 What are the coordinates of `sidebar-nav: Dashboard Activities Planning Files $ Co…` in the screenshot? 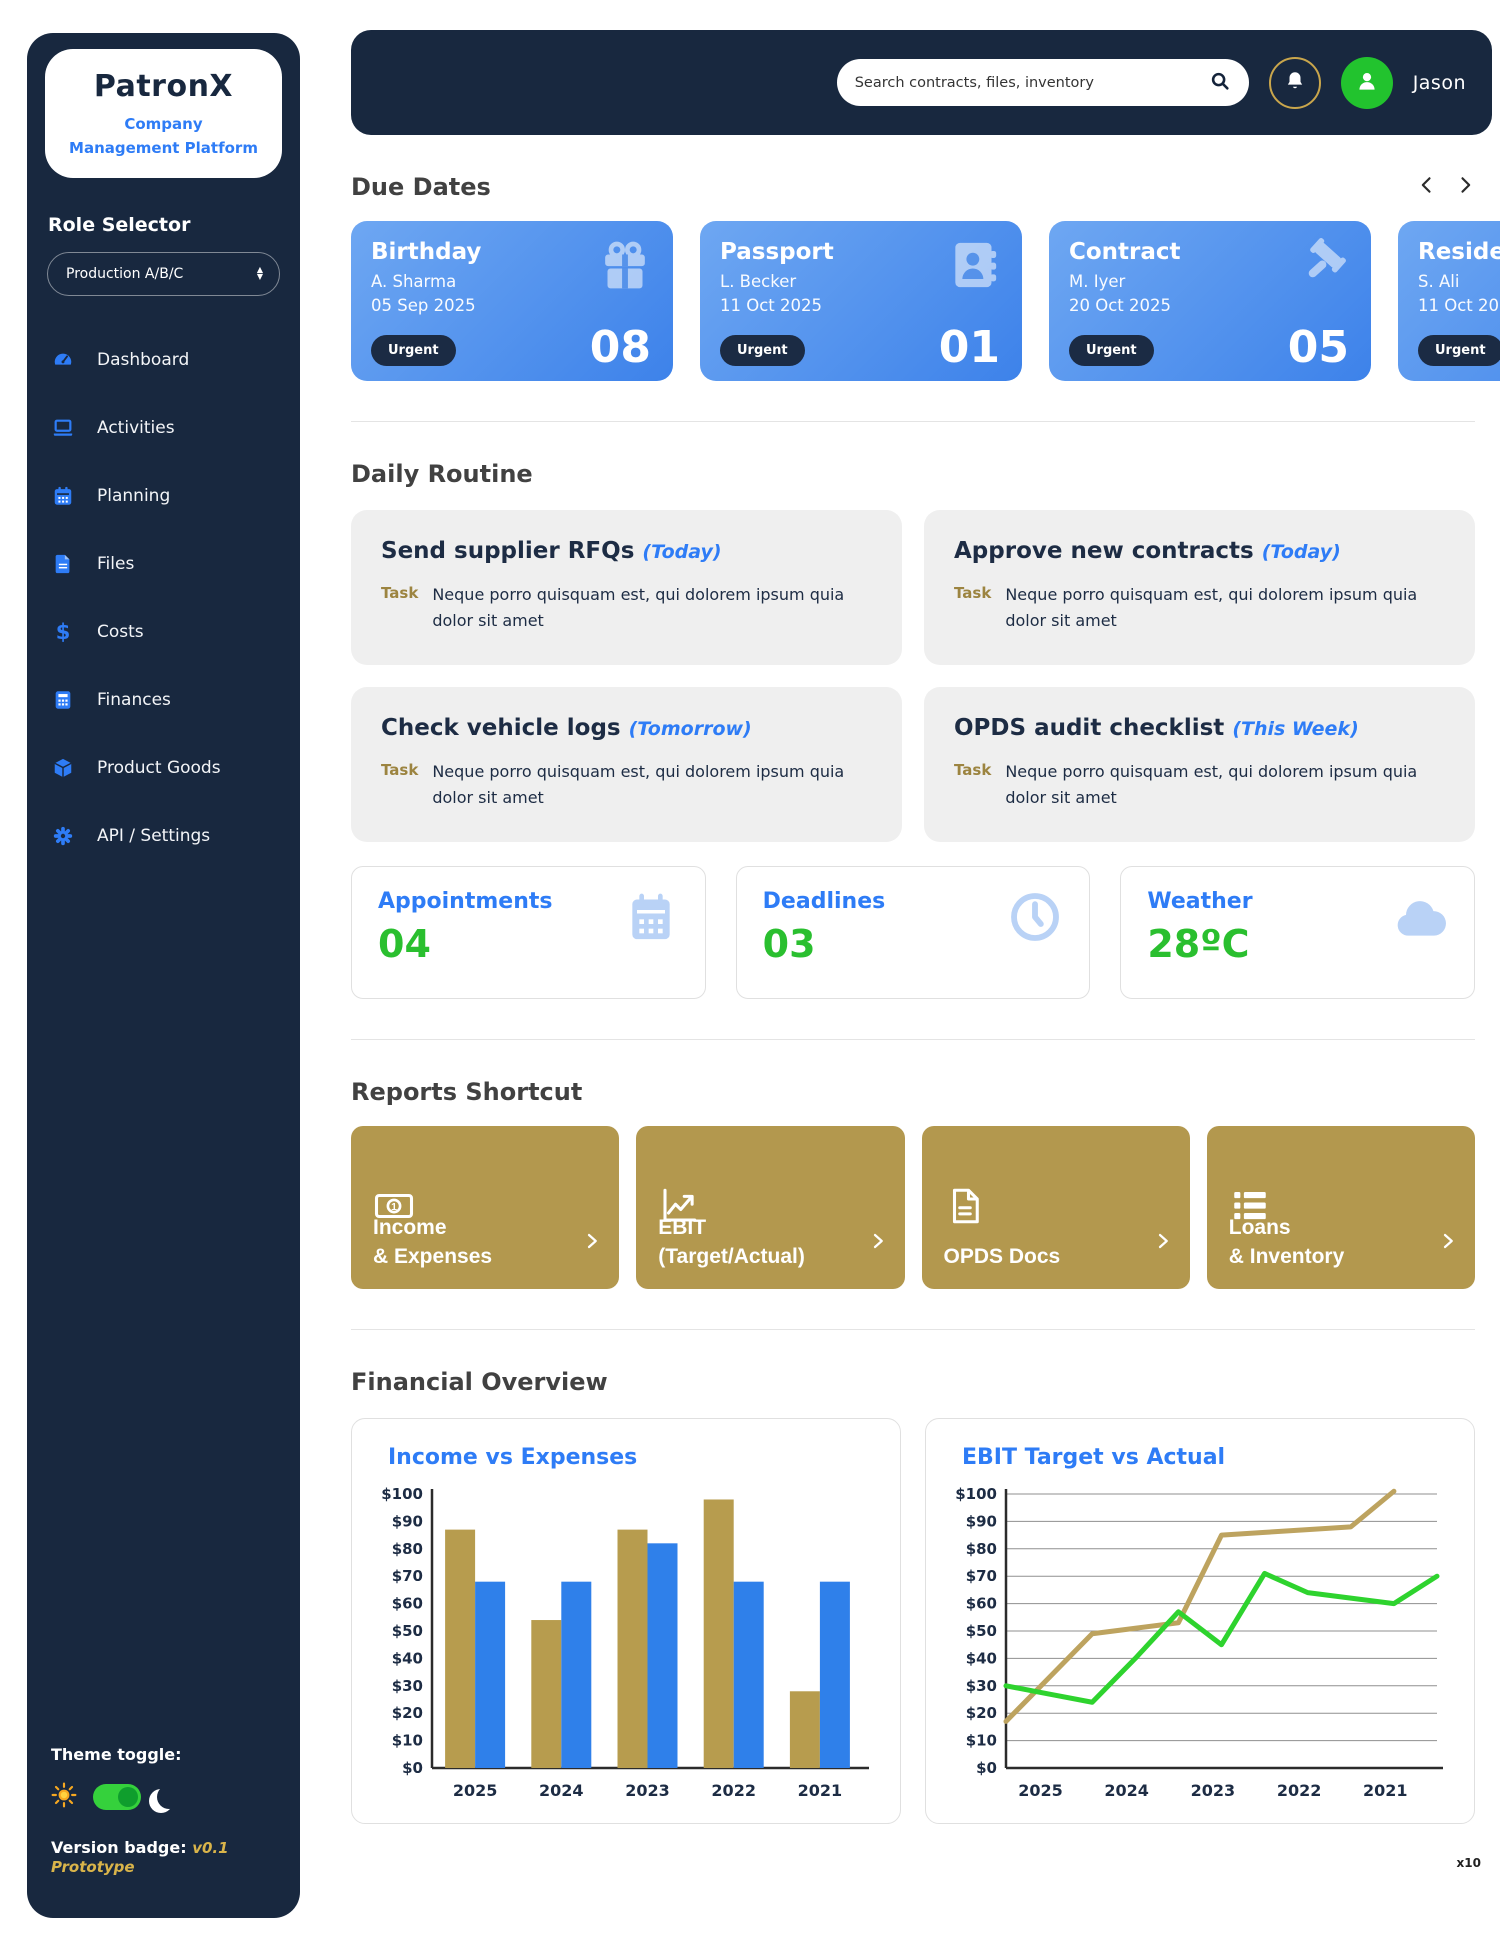 It's located at (163, 598).